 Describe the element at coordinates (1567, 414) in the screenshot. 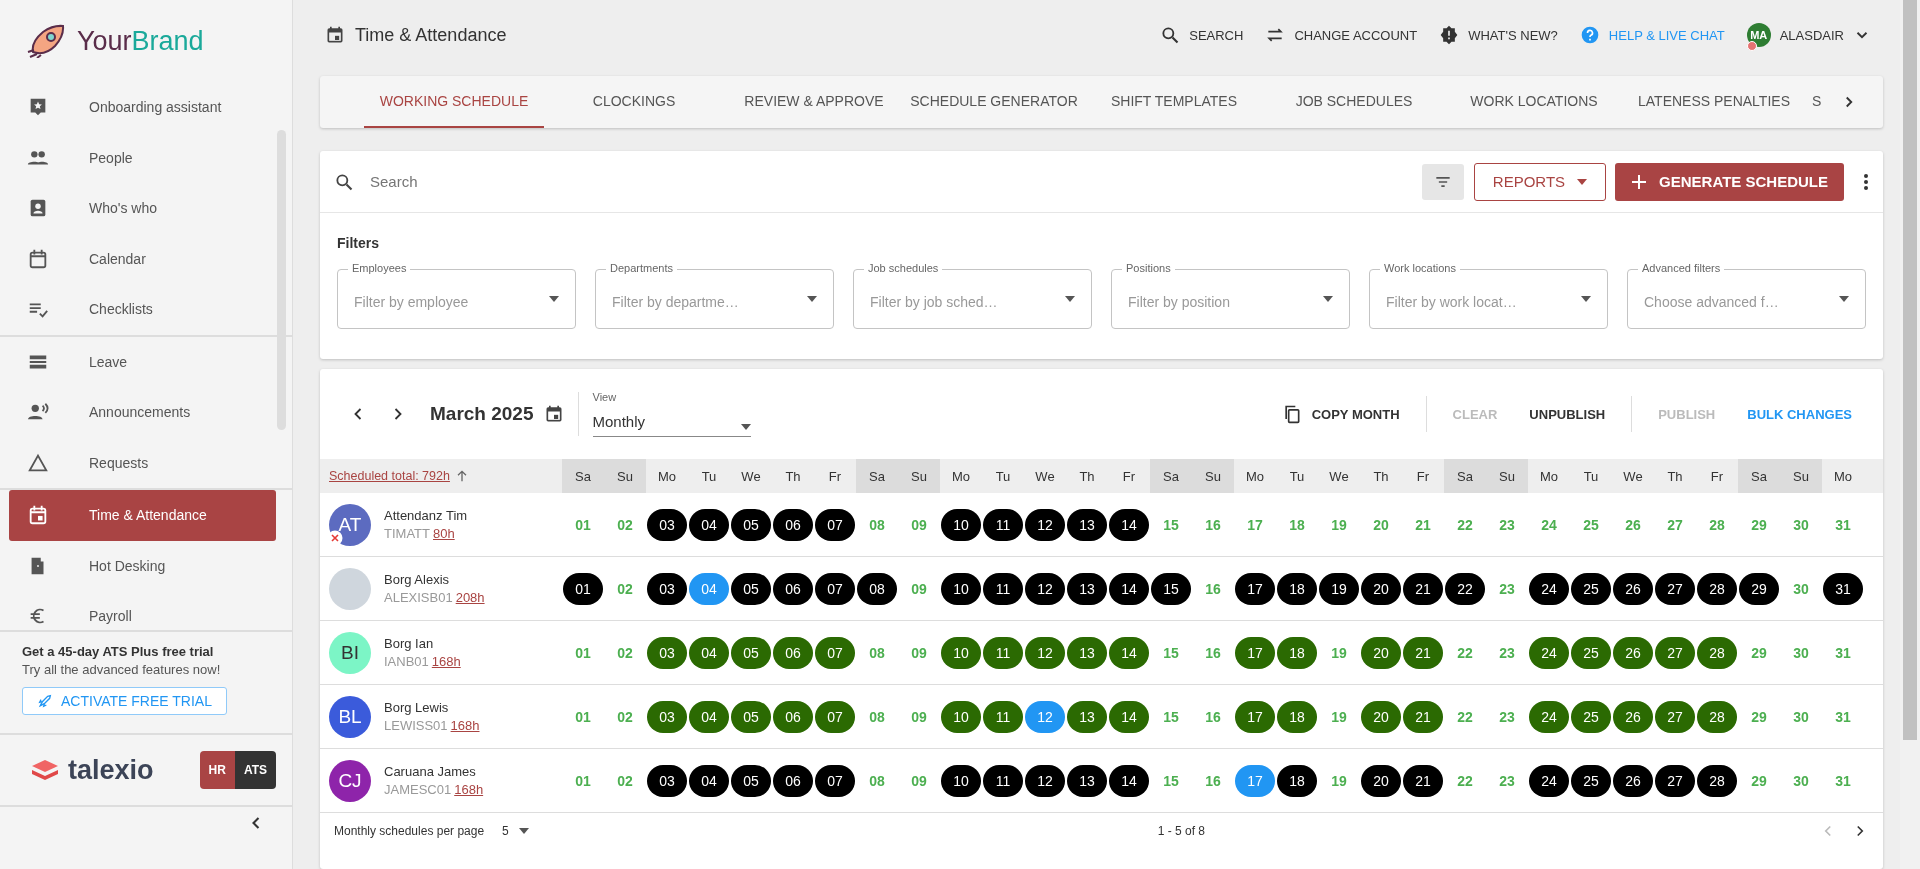

I see `schedule-action-button: UNPUBLISH` at that location.